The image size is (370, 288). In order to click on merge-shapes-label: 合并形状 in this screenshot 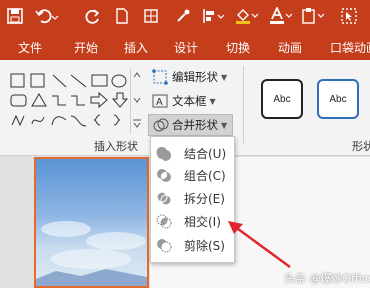, I will do `click(195, 125)`.